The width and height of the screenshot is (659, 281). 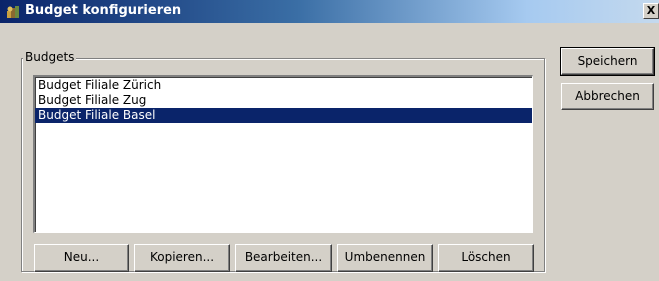 What do you see at coordinates (607, 61) in the screenshot?
I see `save-button: Speichern` at bounding box center [607, 61].